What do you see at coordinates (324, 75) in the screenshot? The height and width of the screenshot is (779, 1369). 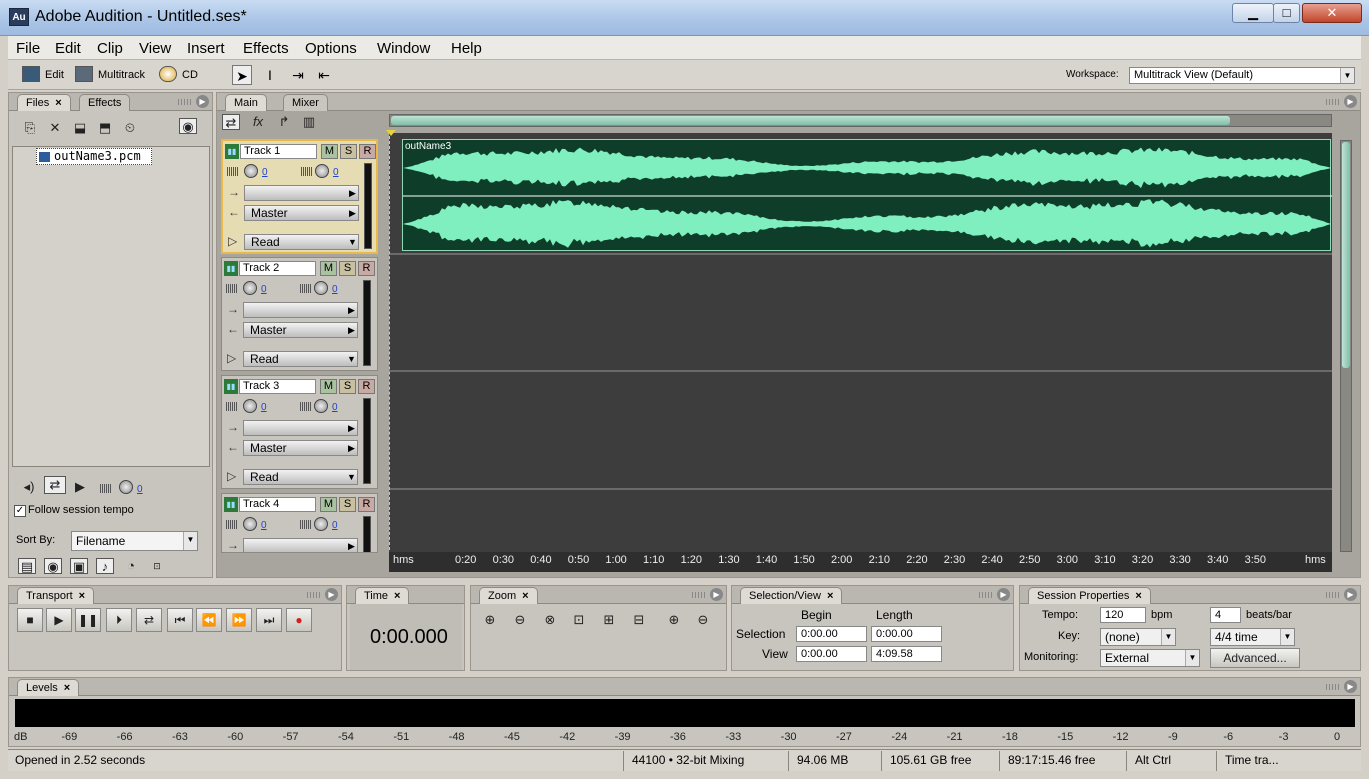 I see `scrub-tool-icon: ⇤` at bounding box center [324, 75].